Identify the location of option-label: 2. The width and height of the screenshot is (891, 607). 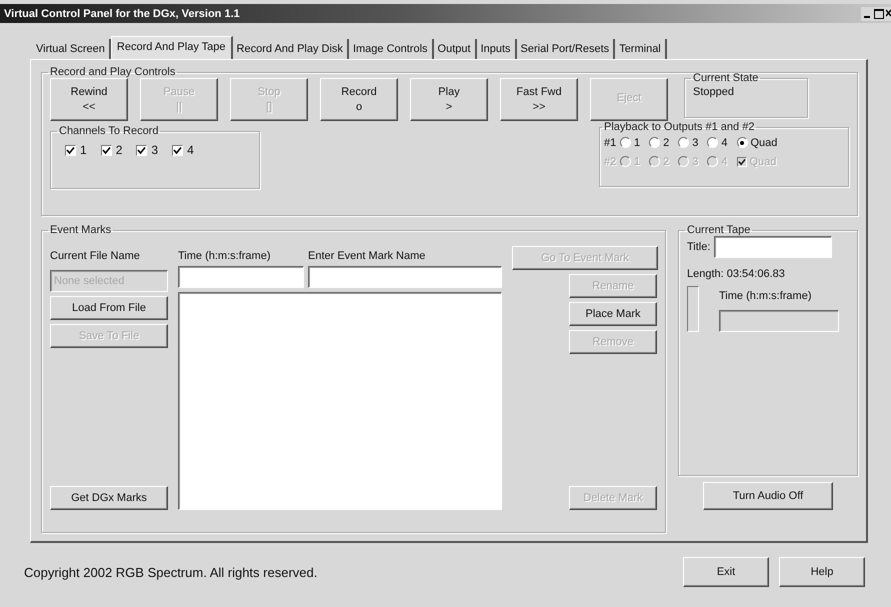
(666, 142).